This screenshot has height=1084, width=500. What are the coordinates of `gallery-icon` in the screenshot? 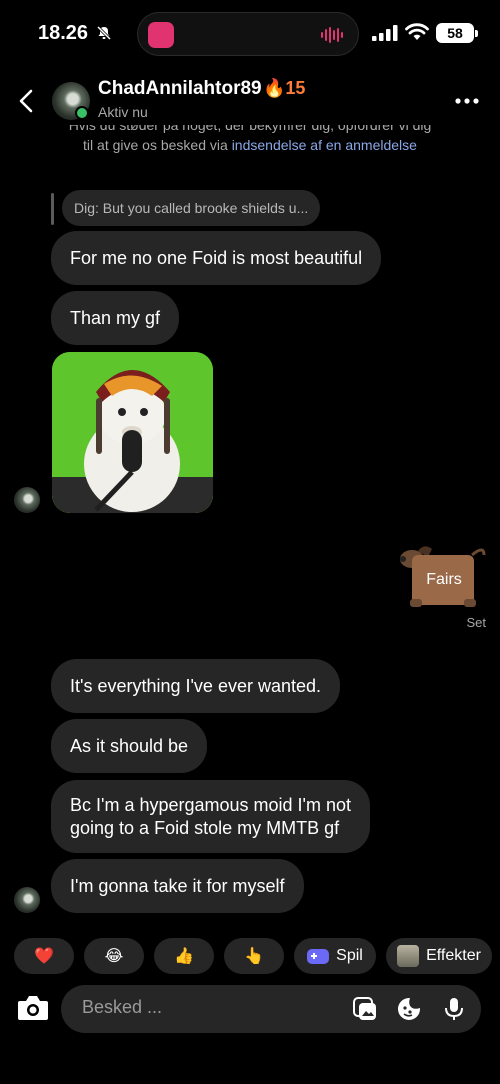 It's located at (365, 1009).